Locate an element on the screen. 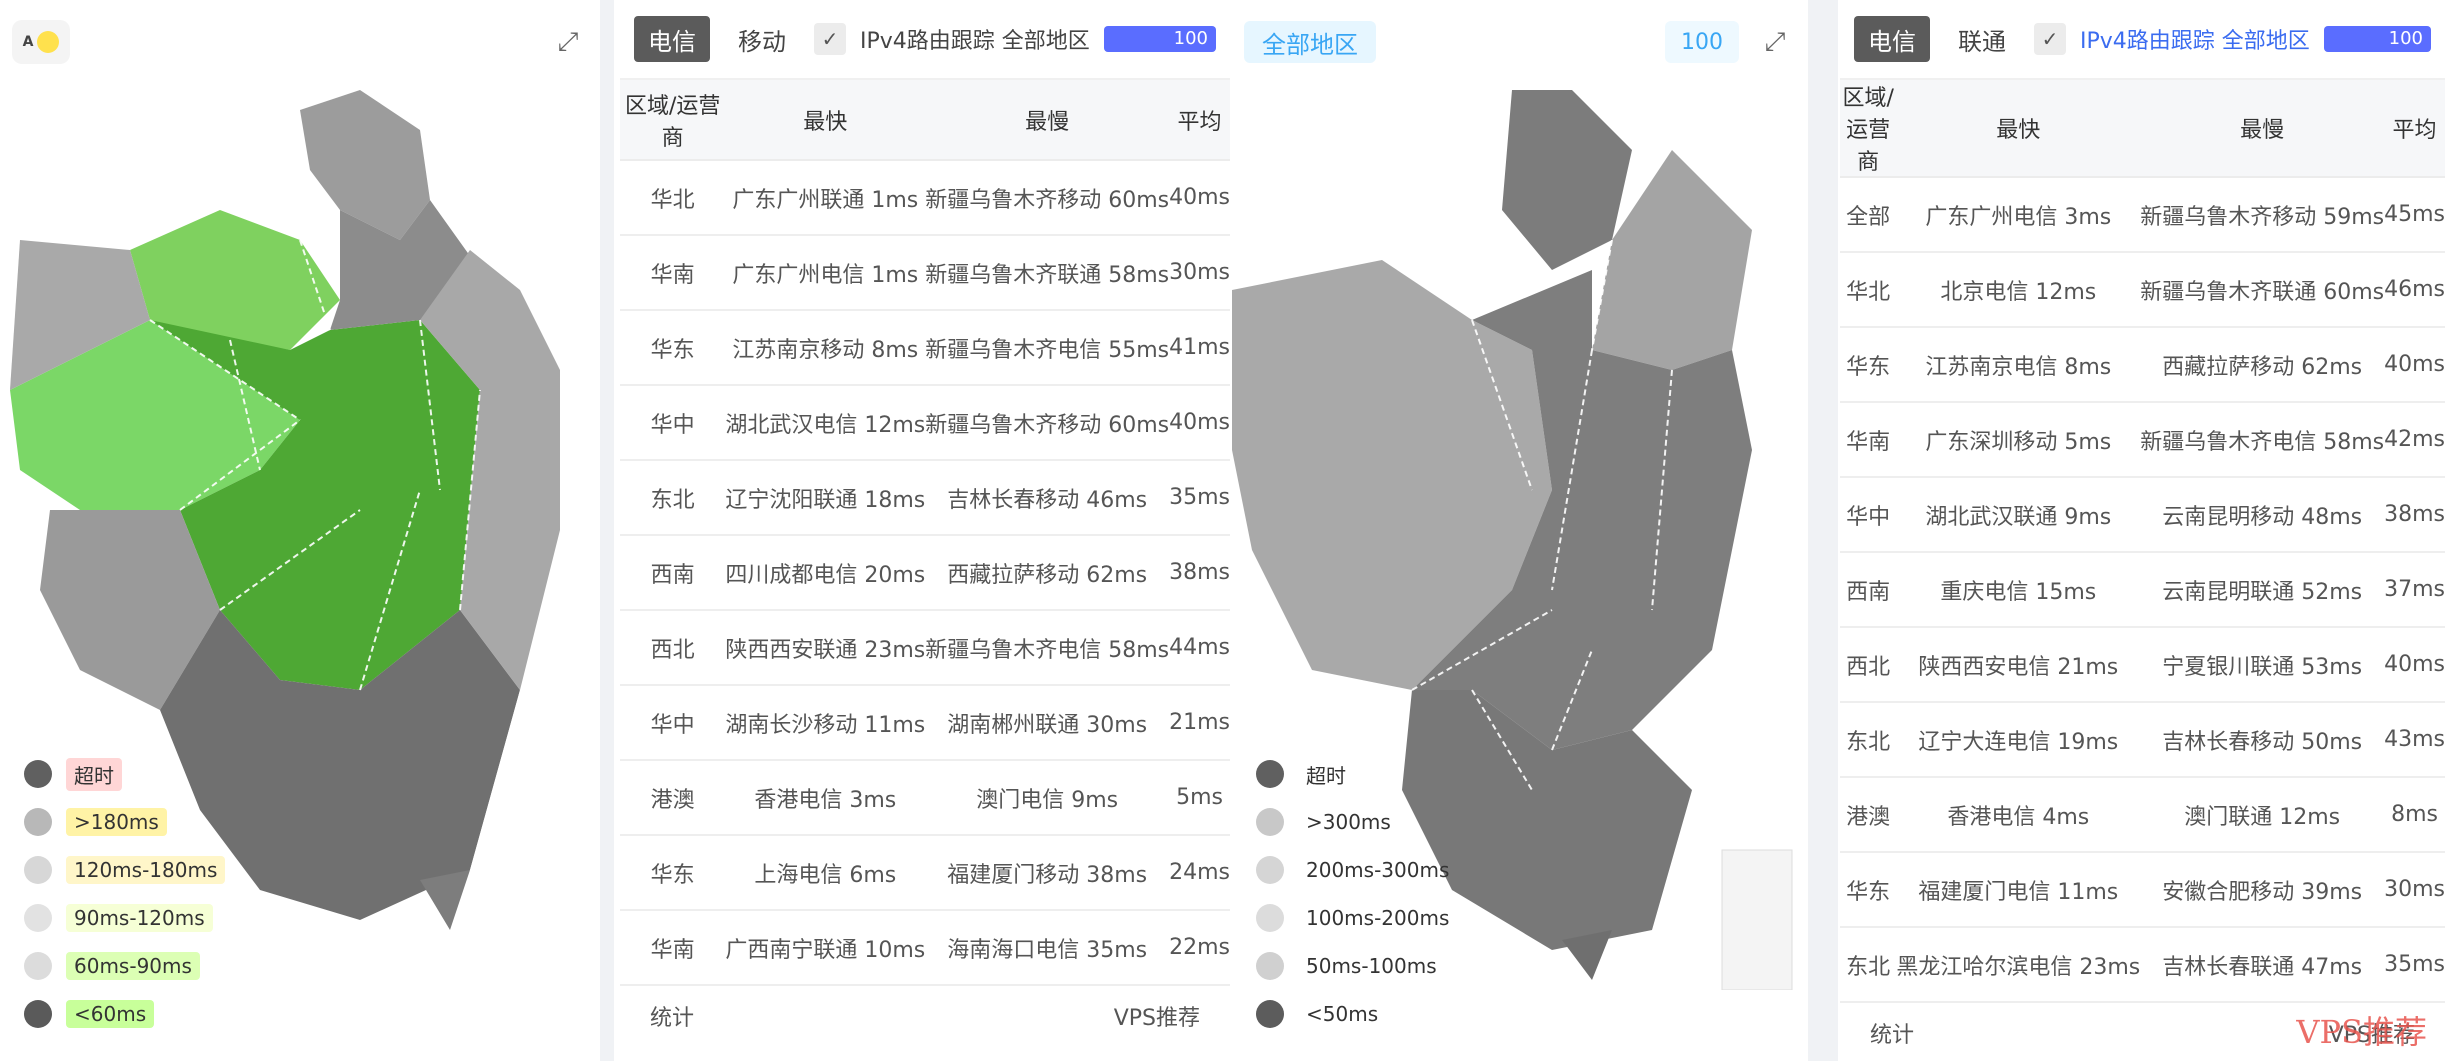  table-row: 华中 湖北武汉电信 12ms 新疆乌鲁木齐移动 60ms 40ms is located at coordinates (925, 423).